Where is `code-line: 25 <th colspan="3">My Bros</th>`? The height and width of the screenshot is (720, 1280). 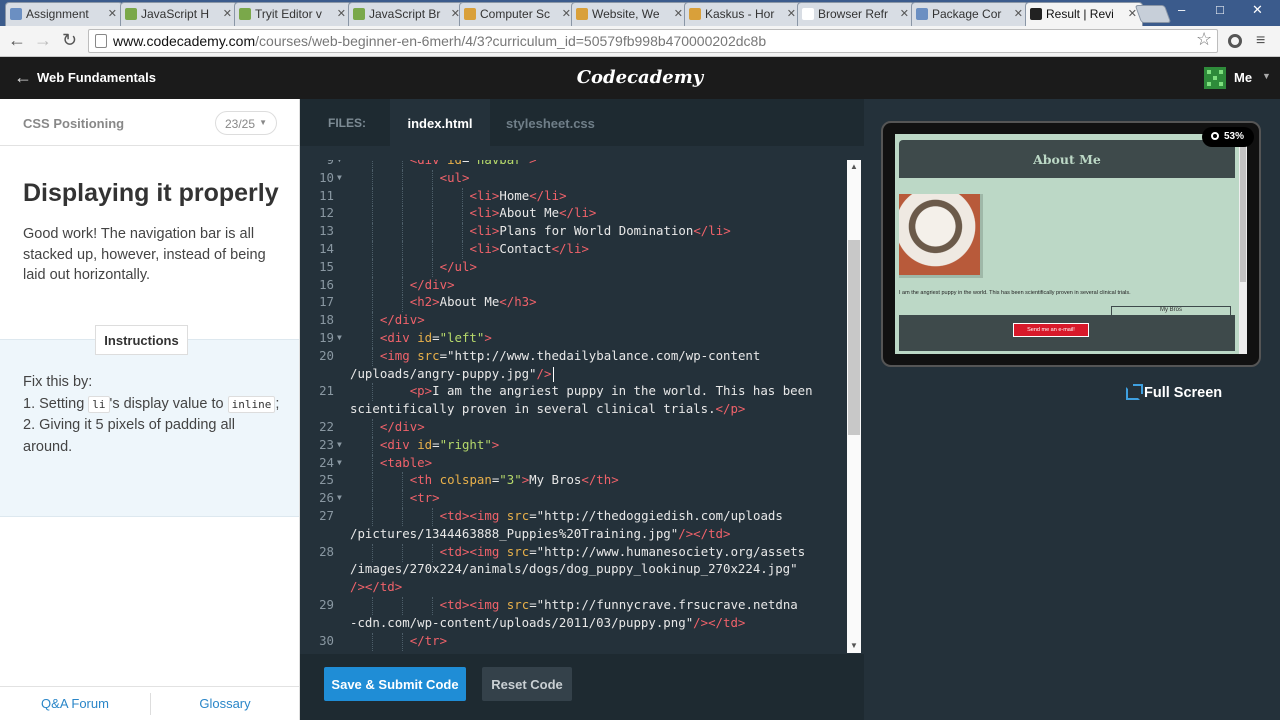
code-line: 25 <th colspan="3">My Bros</th> is located at coordinates (573, 481).